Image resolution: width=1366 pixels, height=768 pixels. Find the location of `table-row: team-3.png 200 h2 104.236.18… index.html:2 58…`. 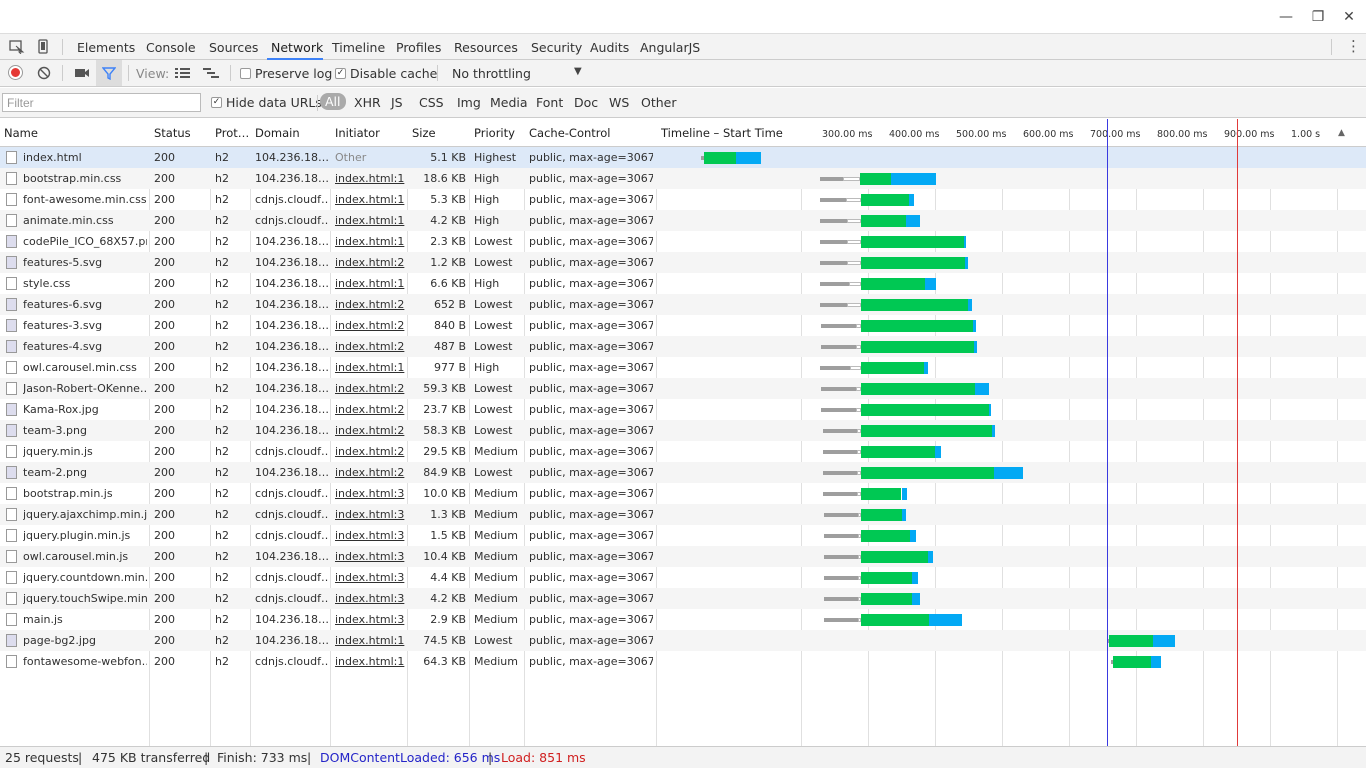

table-row: team-3.png 200 h2 104.236.18… index.html:2 58… is located at coordinates (683, 430).